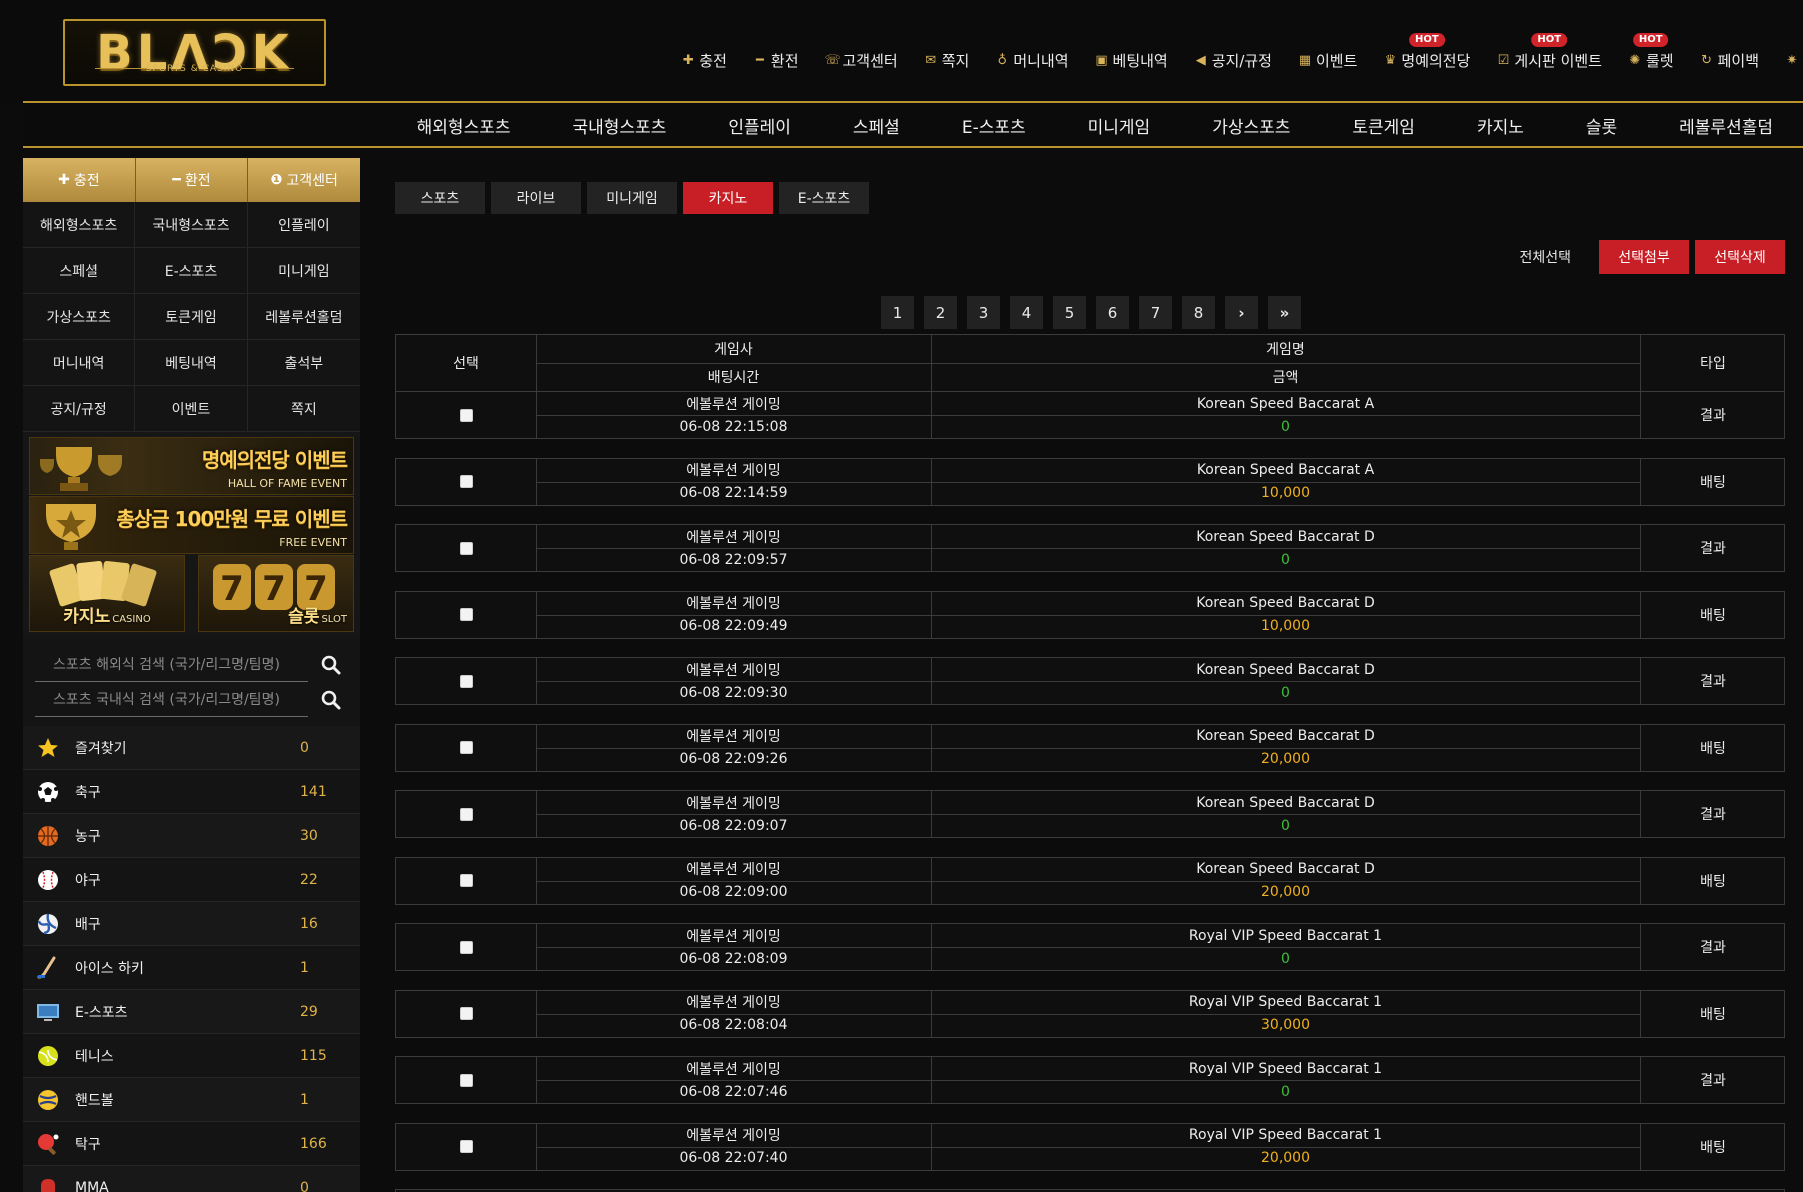 The height and width of the screenshot is (1192, 1803). Describe the element at coordinates (194, 52) in the screenshot. I see `site-logo: BLΛƆK SPORTS & CASINO` at that location.